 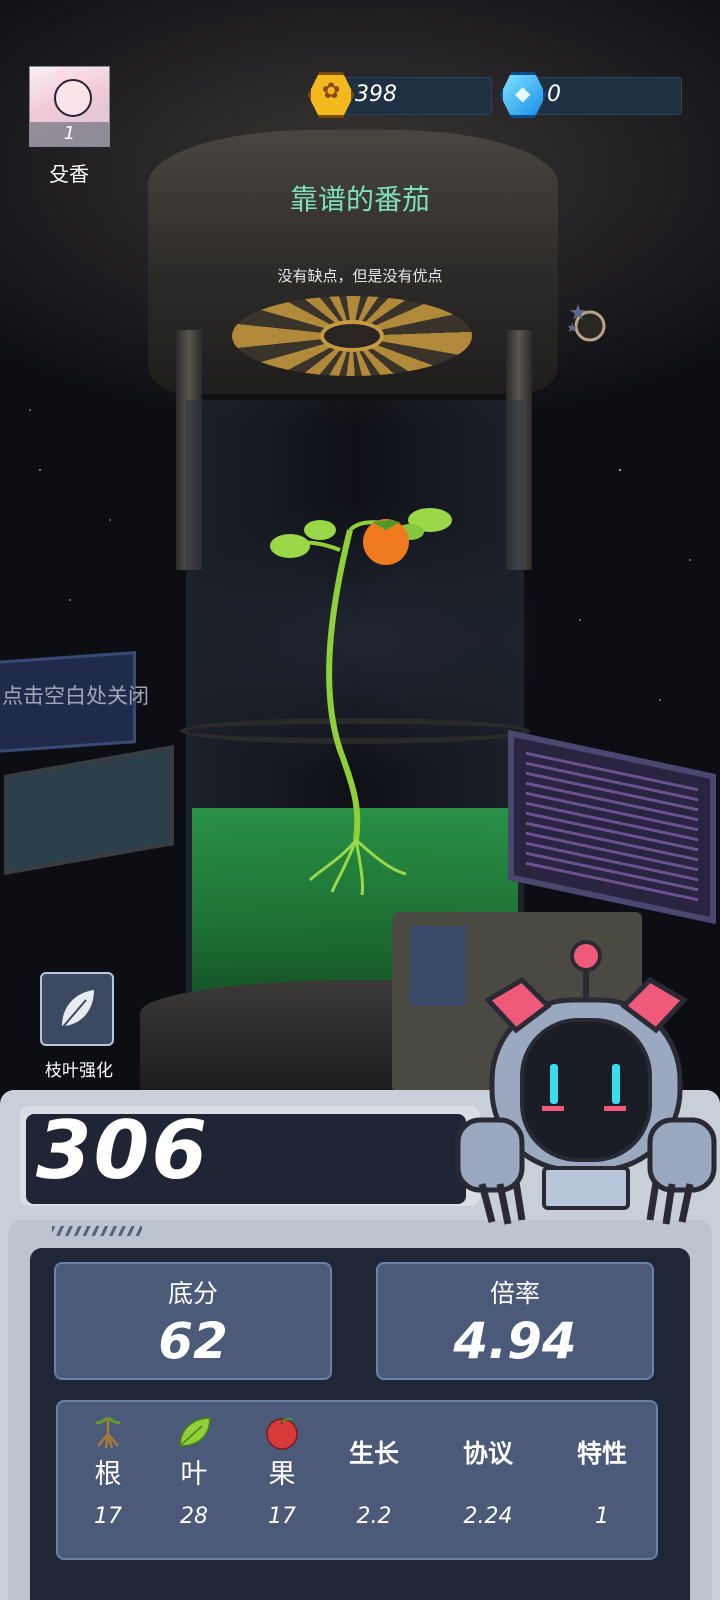 What do you see at coordinates (586, 1082) in the screenshot?
I see `robot-mascot` at bounding box center [586, 1082].